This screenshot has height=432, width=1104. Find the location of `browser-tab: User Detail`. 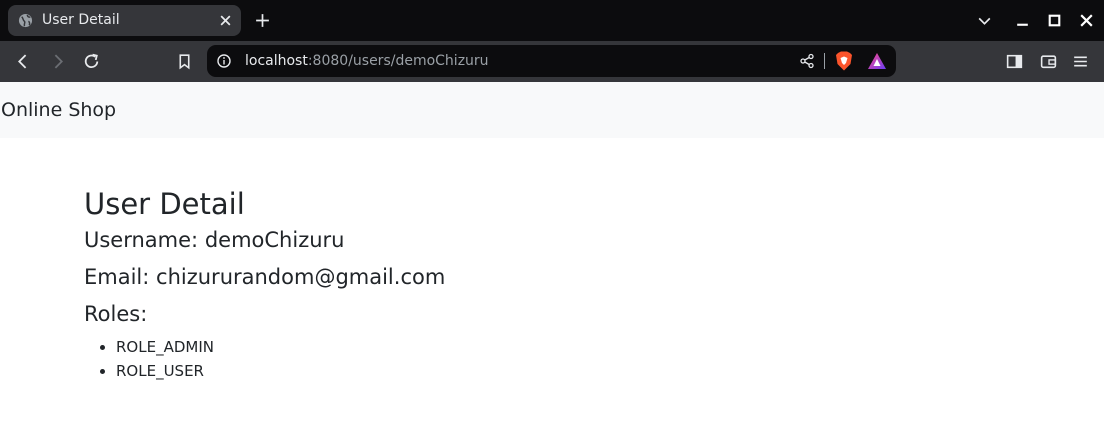

browser-tab: User Detail is located at coordinates (124, 20).